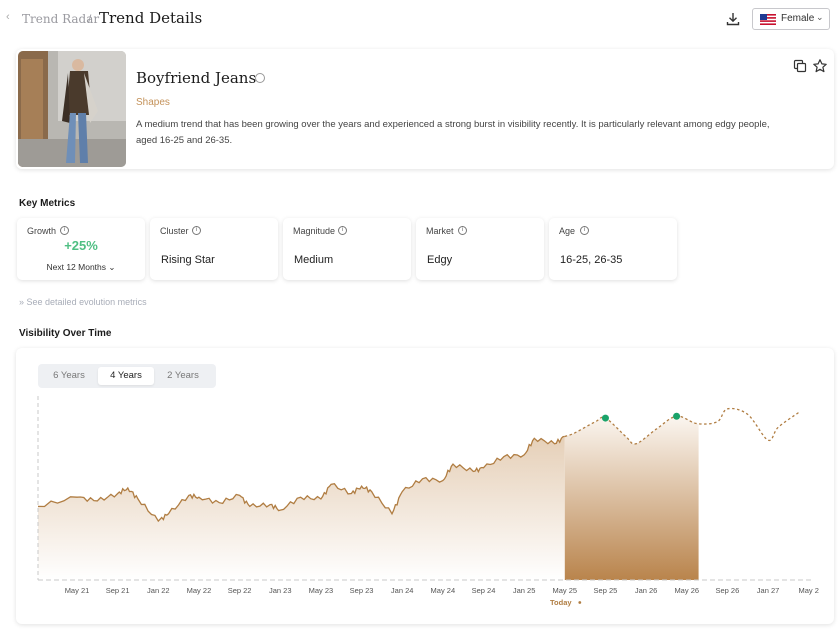 This screenshot has height=635, width=840. Describe the element at coordinates (347, 249) in the screenshot. I see `metric-card-magnitude: Magnitude i Medium` at that location.